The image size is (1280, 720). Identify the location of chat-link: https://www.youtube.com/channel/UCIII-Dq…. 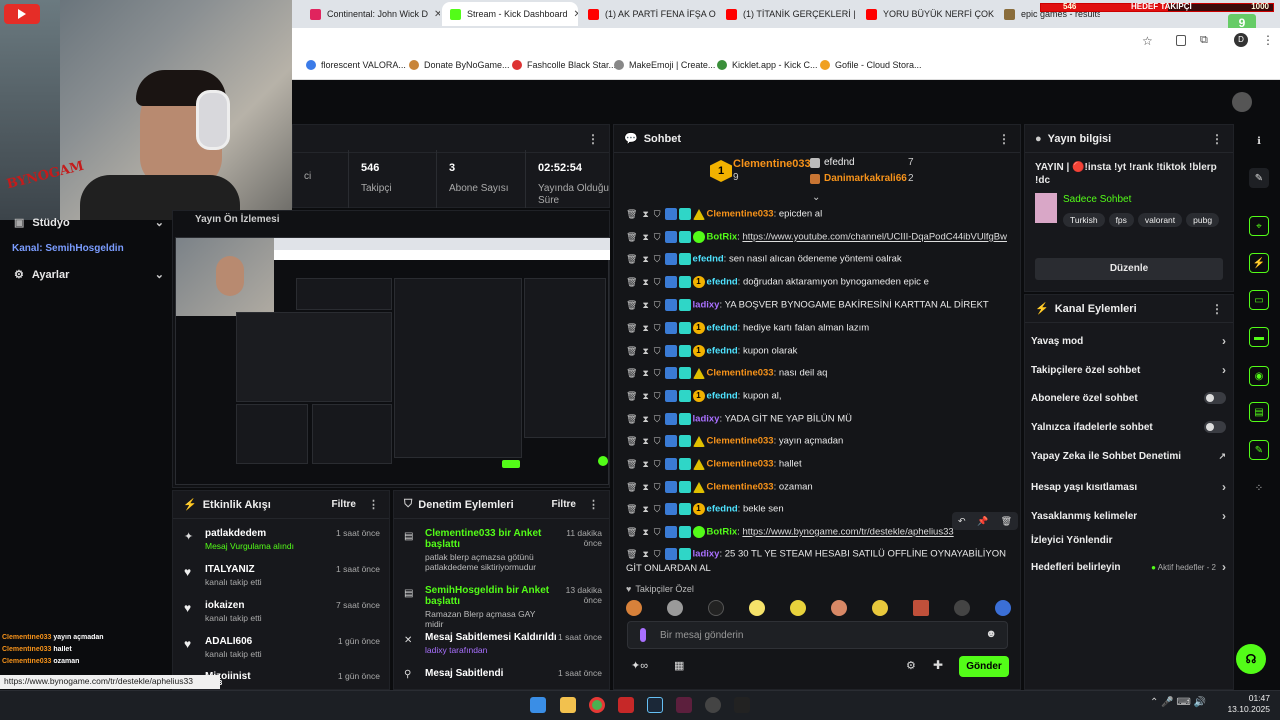
(874, 237).